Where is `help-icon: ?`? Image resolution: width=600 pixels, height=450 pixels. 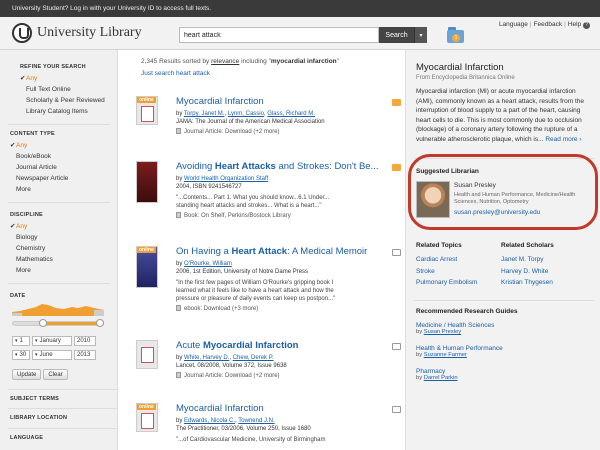 help-icon: ? is located at coordinates (586, 25).